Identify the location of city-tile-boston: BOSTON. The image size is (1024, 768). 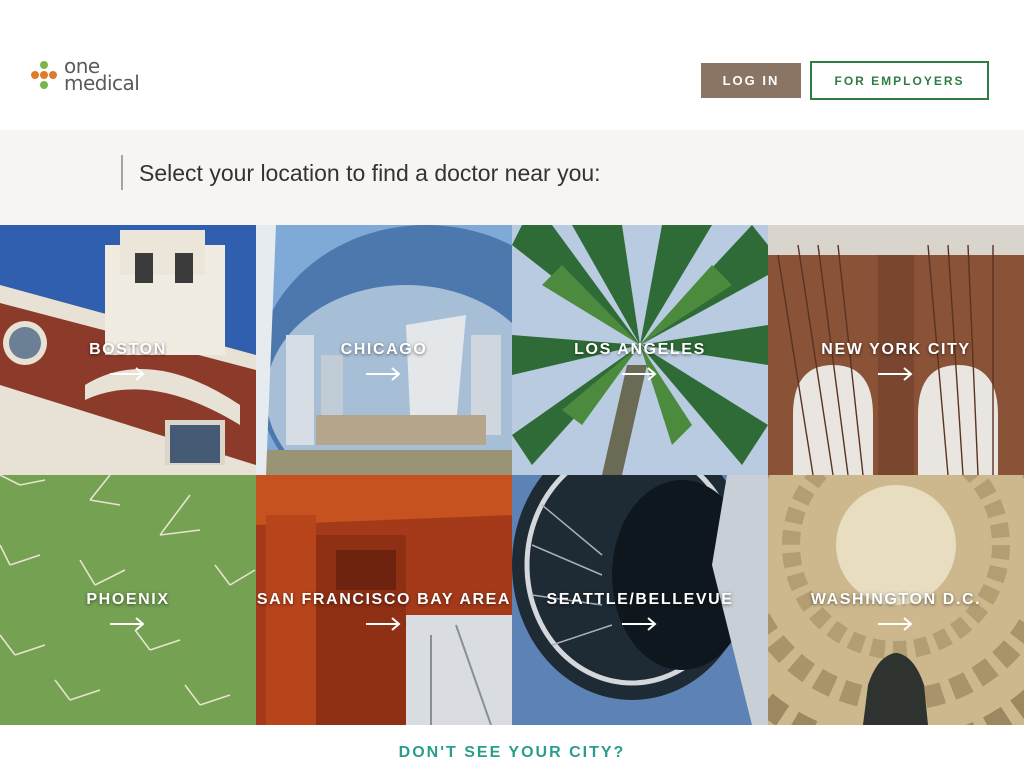
(128, 350).